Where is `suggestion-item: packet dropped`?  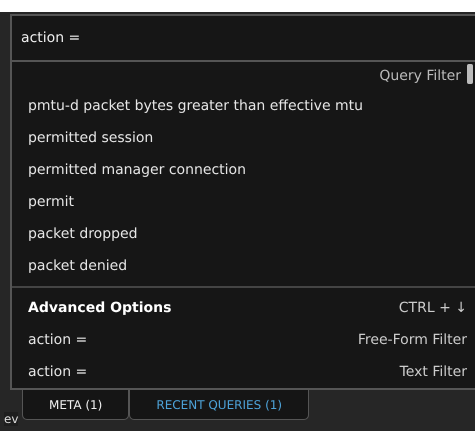
suggestion-item: packet dropped is located at coordinates (243, 234).